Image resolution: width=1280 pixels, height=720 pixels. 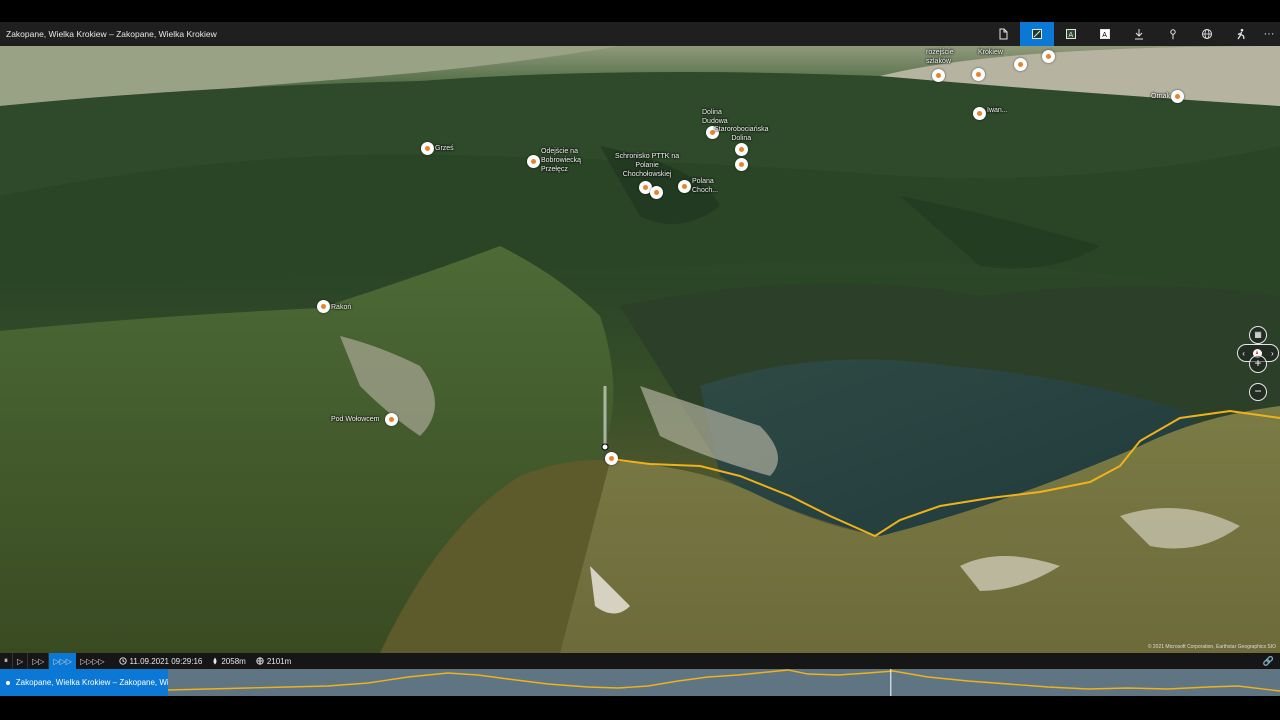 I want to click on download-button, so click(x=1139, y=34).